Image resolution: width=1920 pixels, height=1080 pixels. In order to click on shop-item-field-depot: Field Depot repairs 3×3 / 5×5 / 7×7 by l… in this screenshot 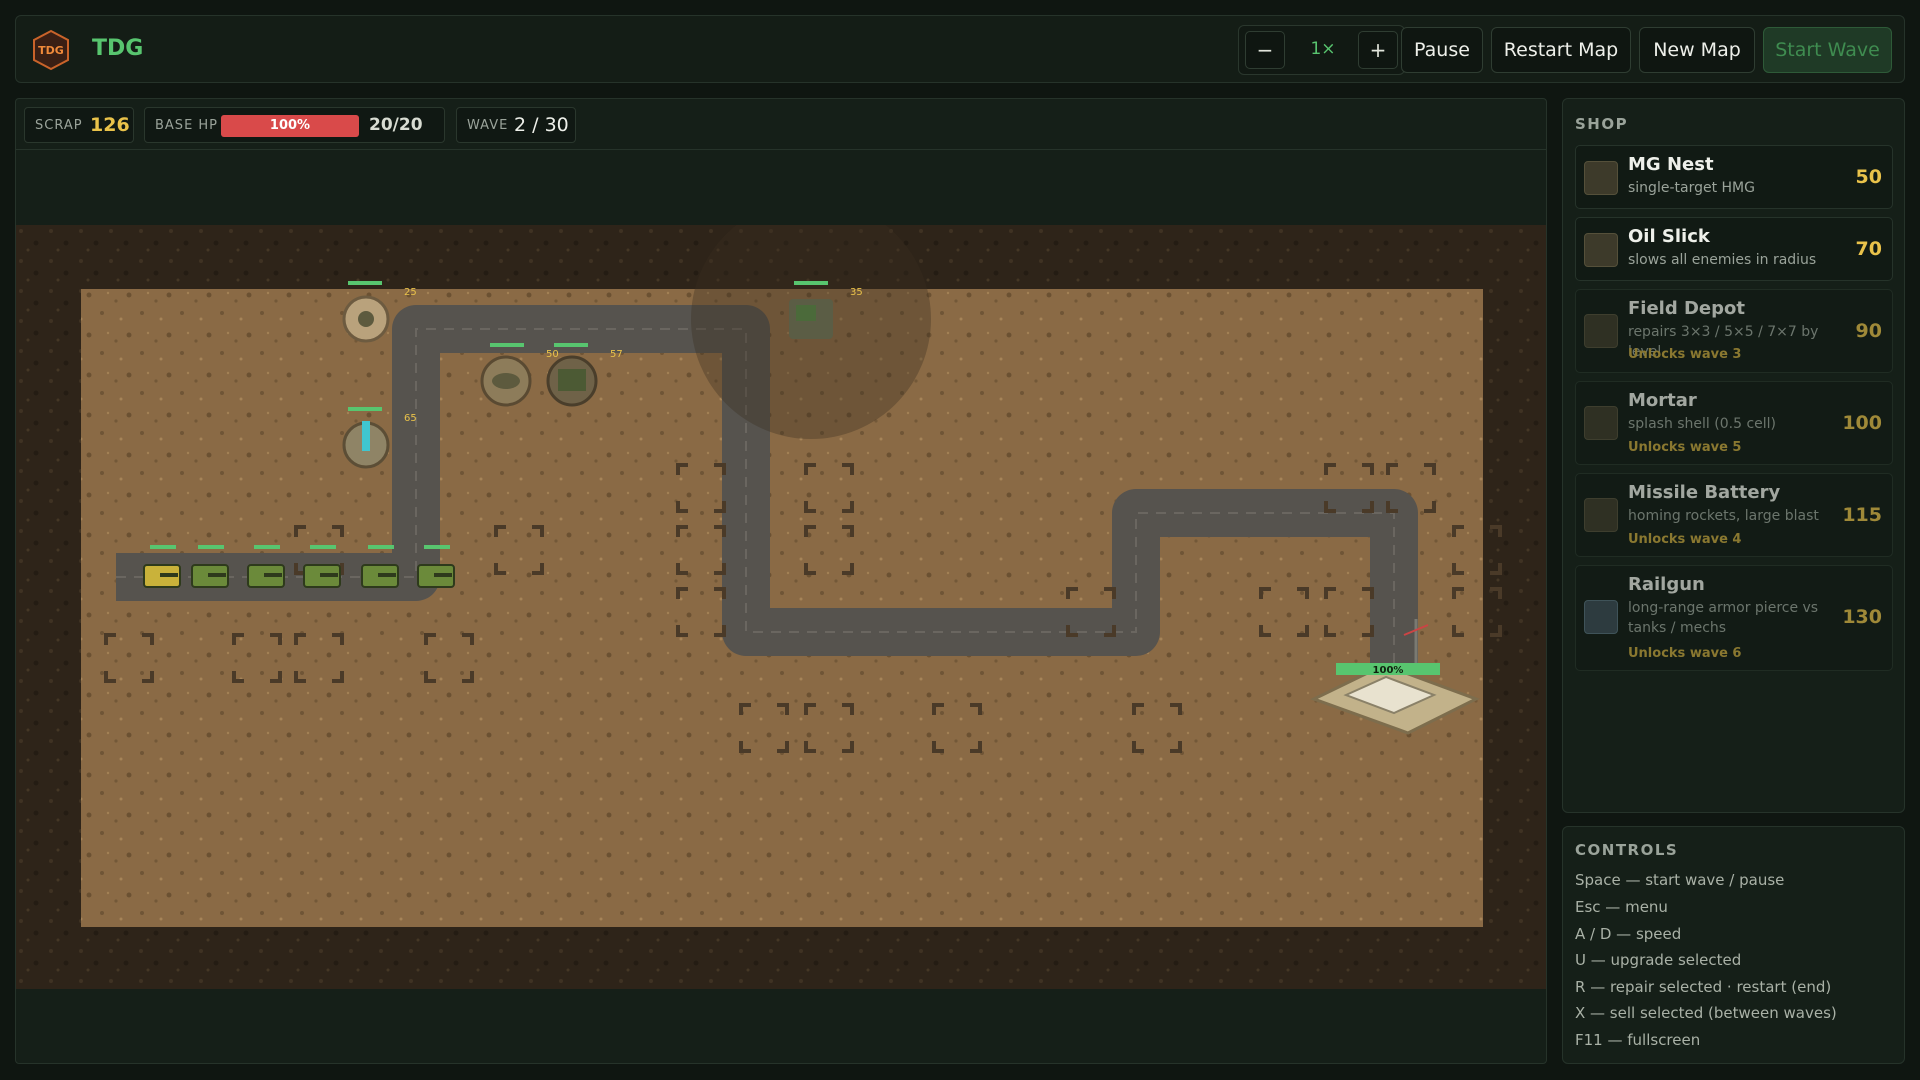, I will do `click(1734, 331)`.